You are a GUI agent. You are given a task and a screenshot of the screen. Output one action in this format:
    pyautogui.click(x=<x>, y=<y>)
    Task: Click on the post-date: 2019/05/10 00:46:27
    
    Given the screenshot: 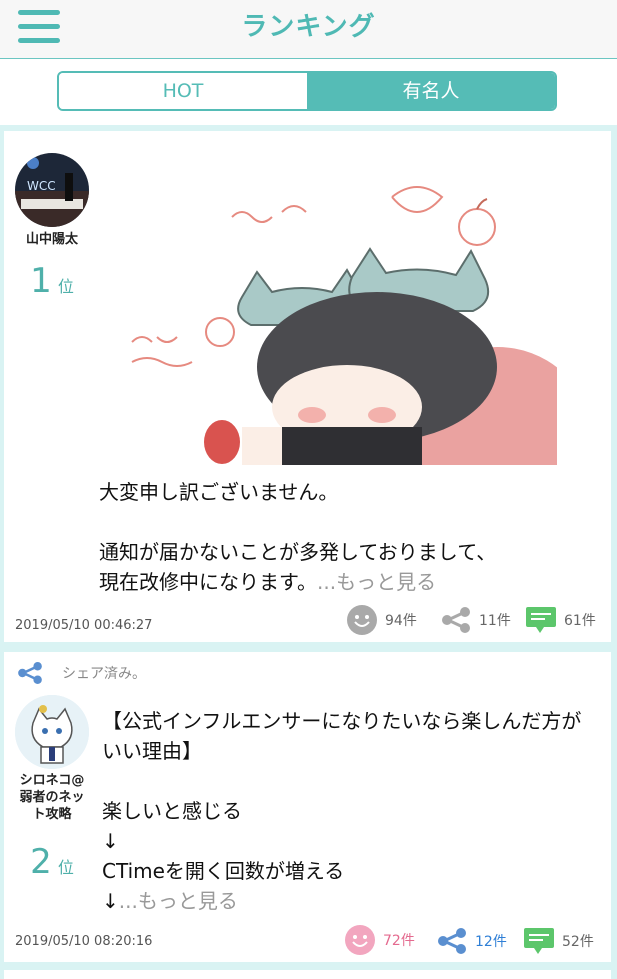 What is the action you would take?
    pyautogui.click(x=84, y=625)
    